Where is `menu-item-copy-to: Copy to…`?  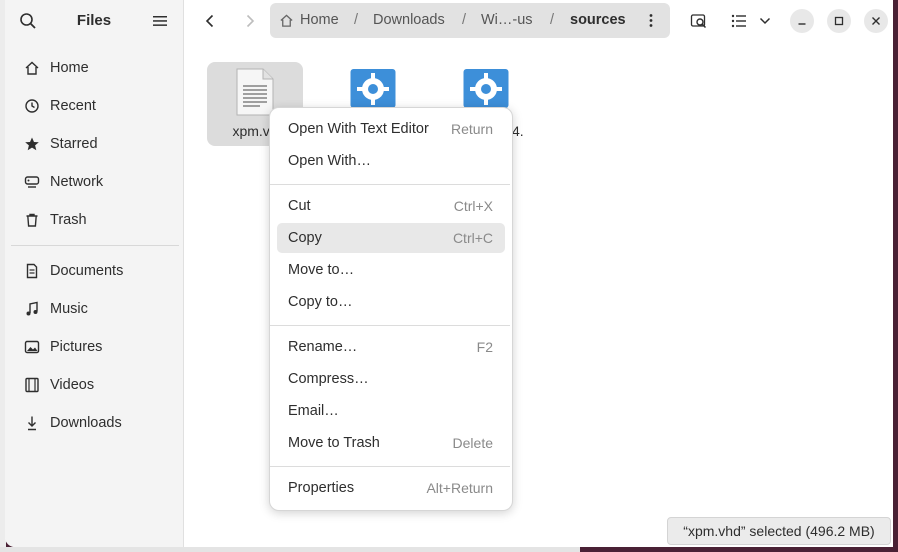 menu-item-copy-to: Copy to… is located at coordinates (391, 302).